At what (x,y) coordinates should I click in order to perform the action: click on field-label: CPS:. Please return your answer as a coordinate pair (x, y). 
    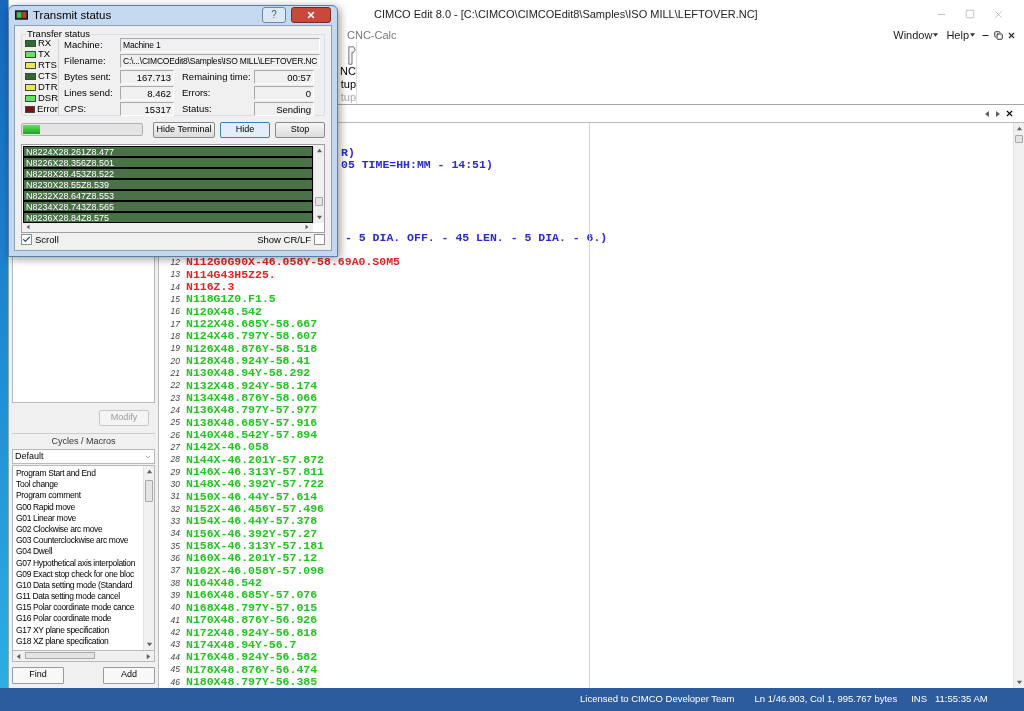
    Looking at the image, I should click on (76, 108).